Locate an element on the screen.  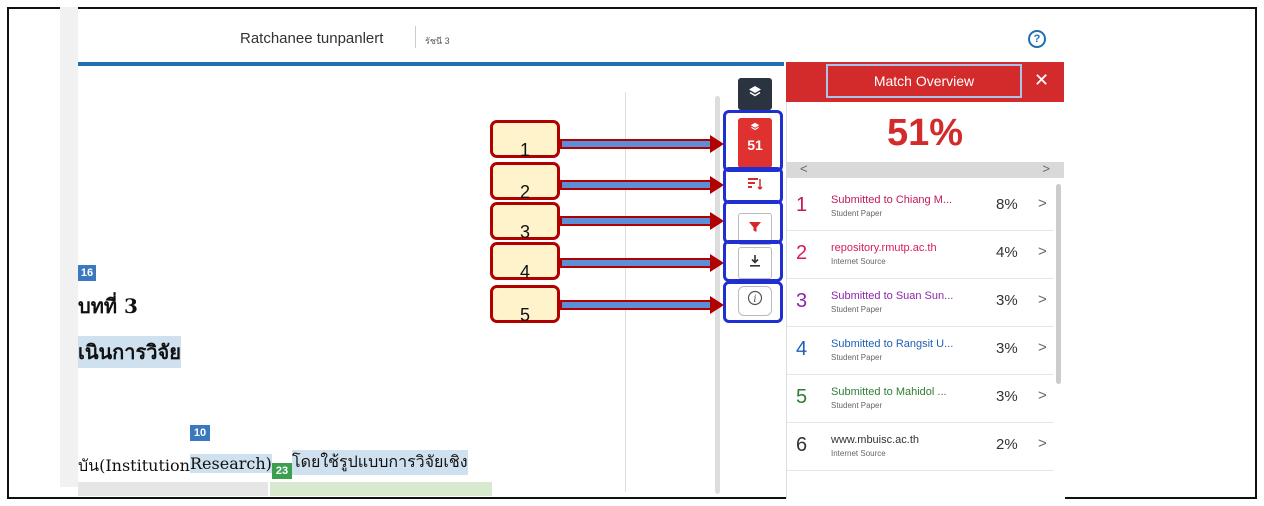
document-gutter is located at coordinates (69, 247).